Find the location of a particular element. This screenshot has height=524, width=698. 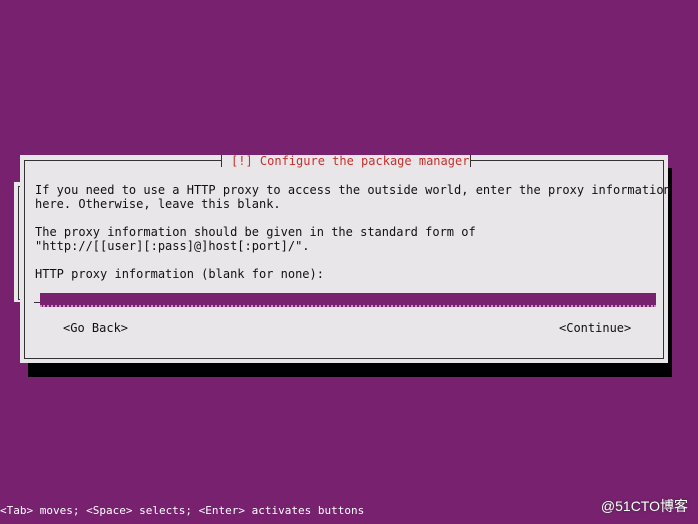

watermark: @51CTO博客 is located at coordinates (644, 506).